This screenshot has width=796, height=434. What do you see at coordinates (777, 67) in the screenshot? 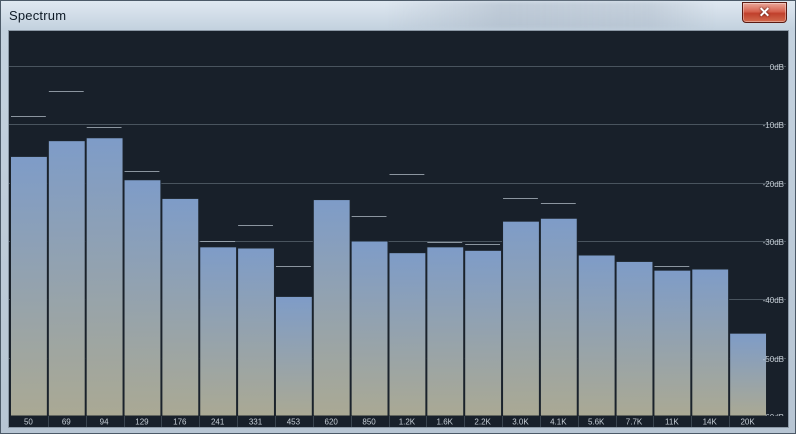
I see `y-tick-label: 0dB` at bounding box center [777, 67].